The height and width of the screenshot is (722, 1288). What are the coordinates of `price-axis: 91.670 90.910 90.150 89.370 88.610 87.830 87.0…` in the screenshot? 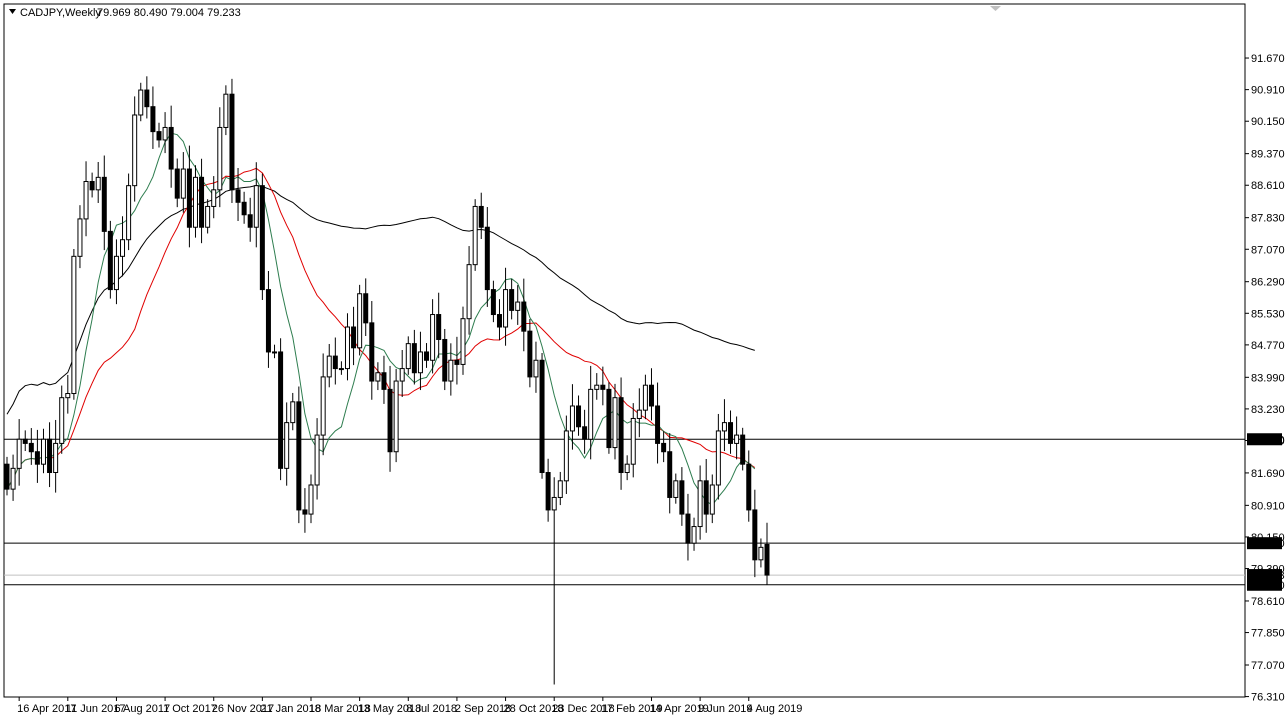 It's located at (1265, 378).